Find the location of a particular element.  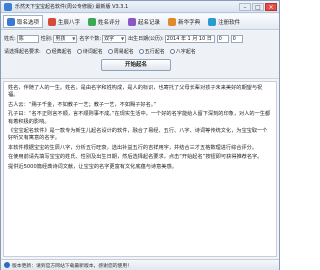

tab-register: 注册软件 is located at coordinates (224, 21).